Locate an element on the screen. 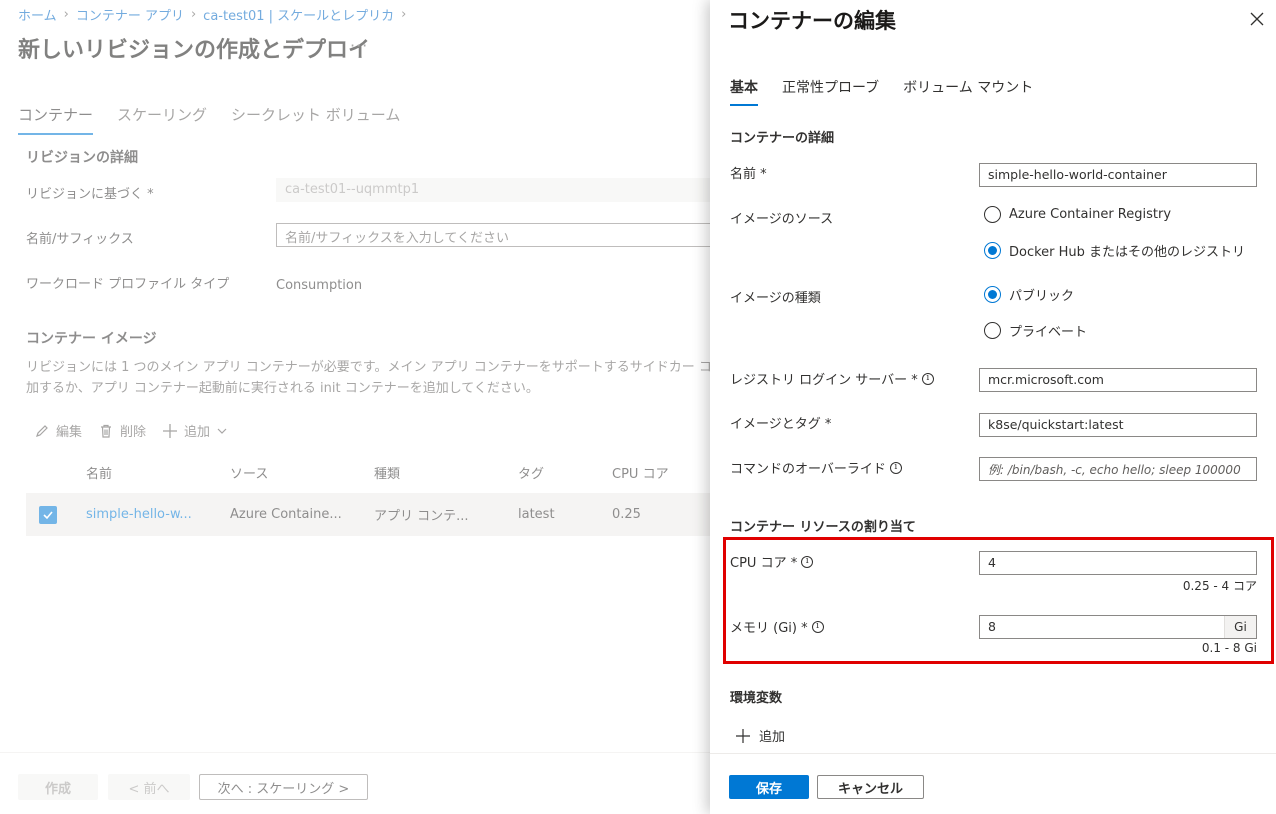 This screenshot has width=1276, height=814. cpu-cores-label: CPU コア * i is located at coordinates (772, 561).